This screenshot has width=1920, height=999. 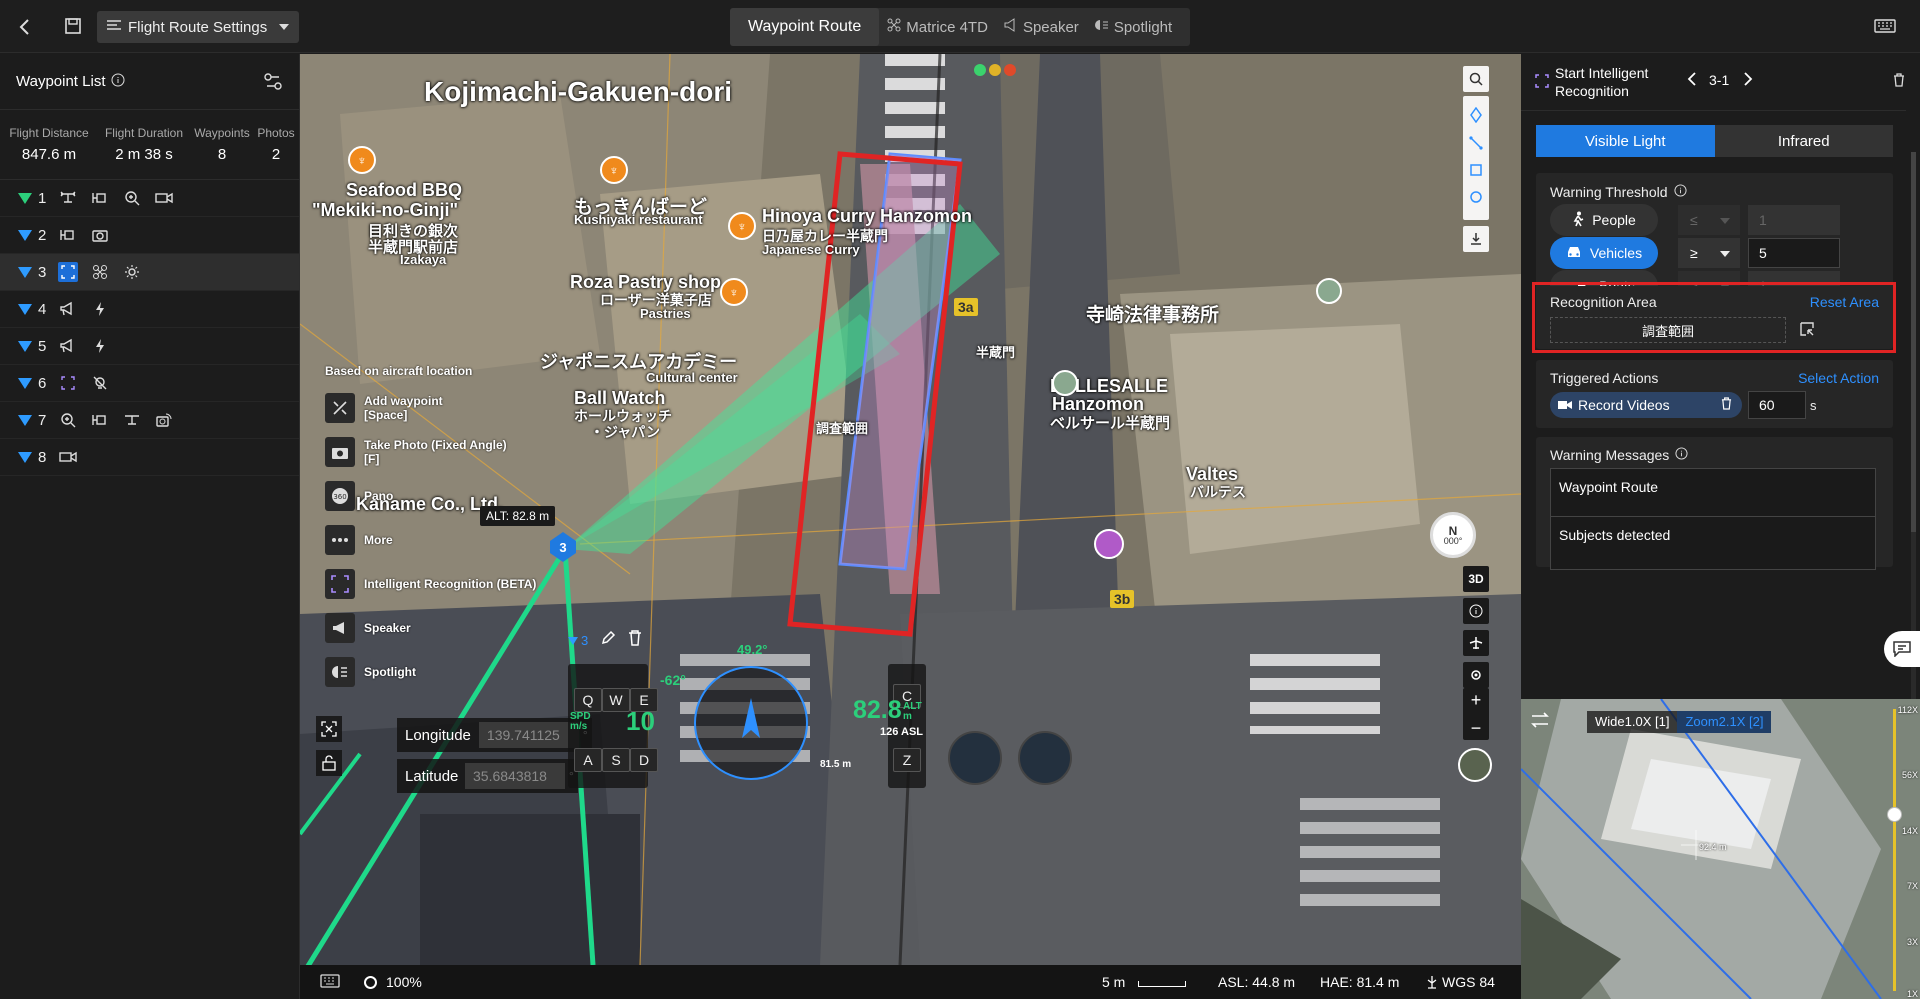 I want to click on waypoint-row: 8, so click(x=149, y=457).